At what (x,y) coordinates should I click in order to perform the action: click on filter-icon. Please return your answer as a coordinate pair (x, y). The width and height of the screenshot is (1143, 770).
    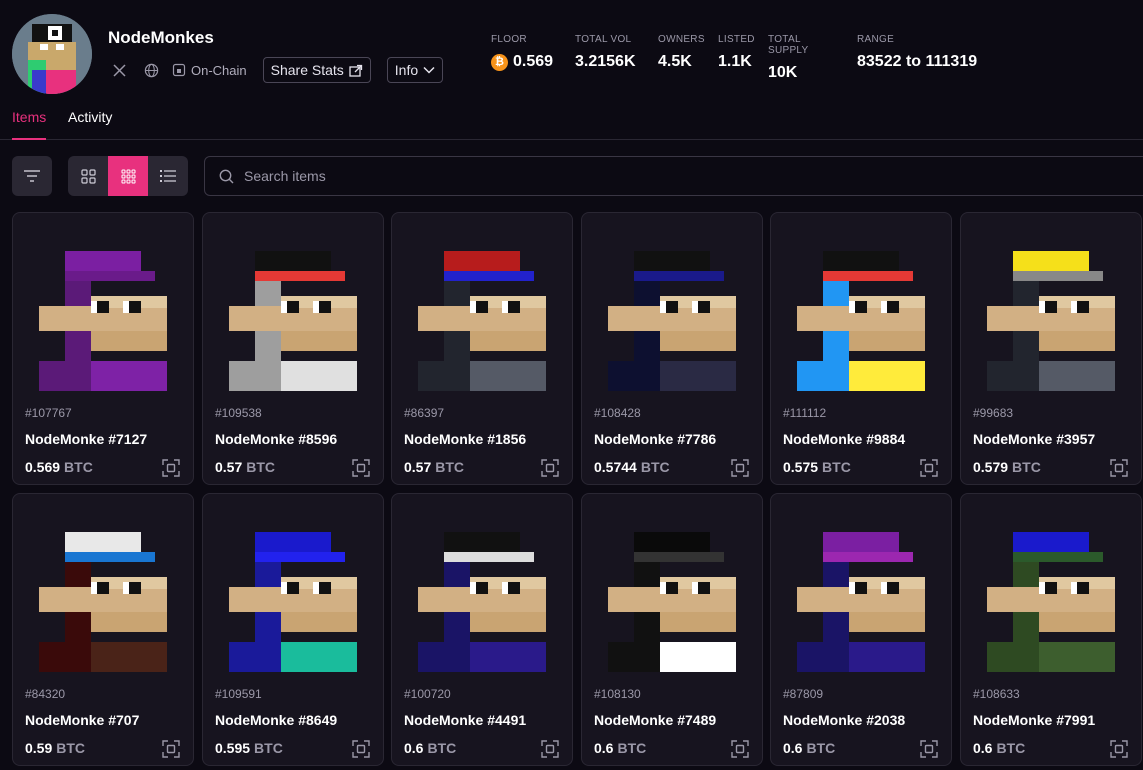
    Looking at the image, I should click on (32, 176).